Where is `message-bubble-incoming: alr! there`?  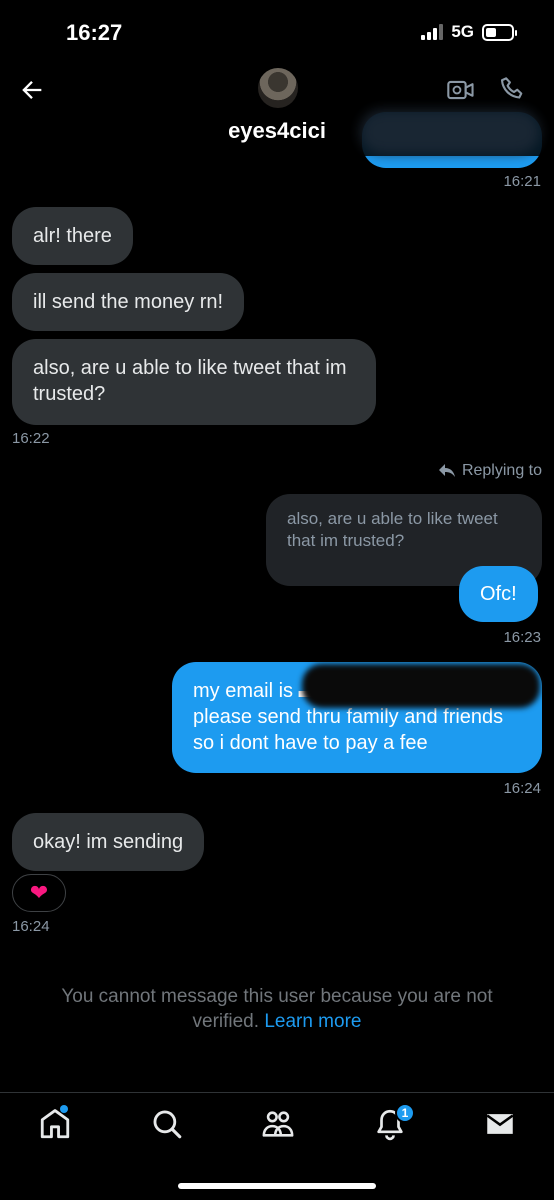 message-bubble-incoming: alr! there is located at coordinates (72, 236).